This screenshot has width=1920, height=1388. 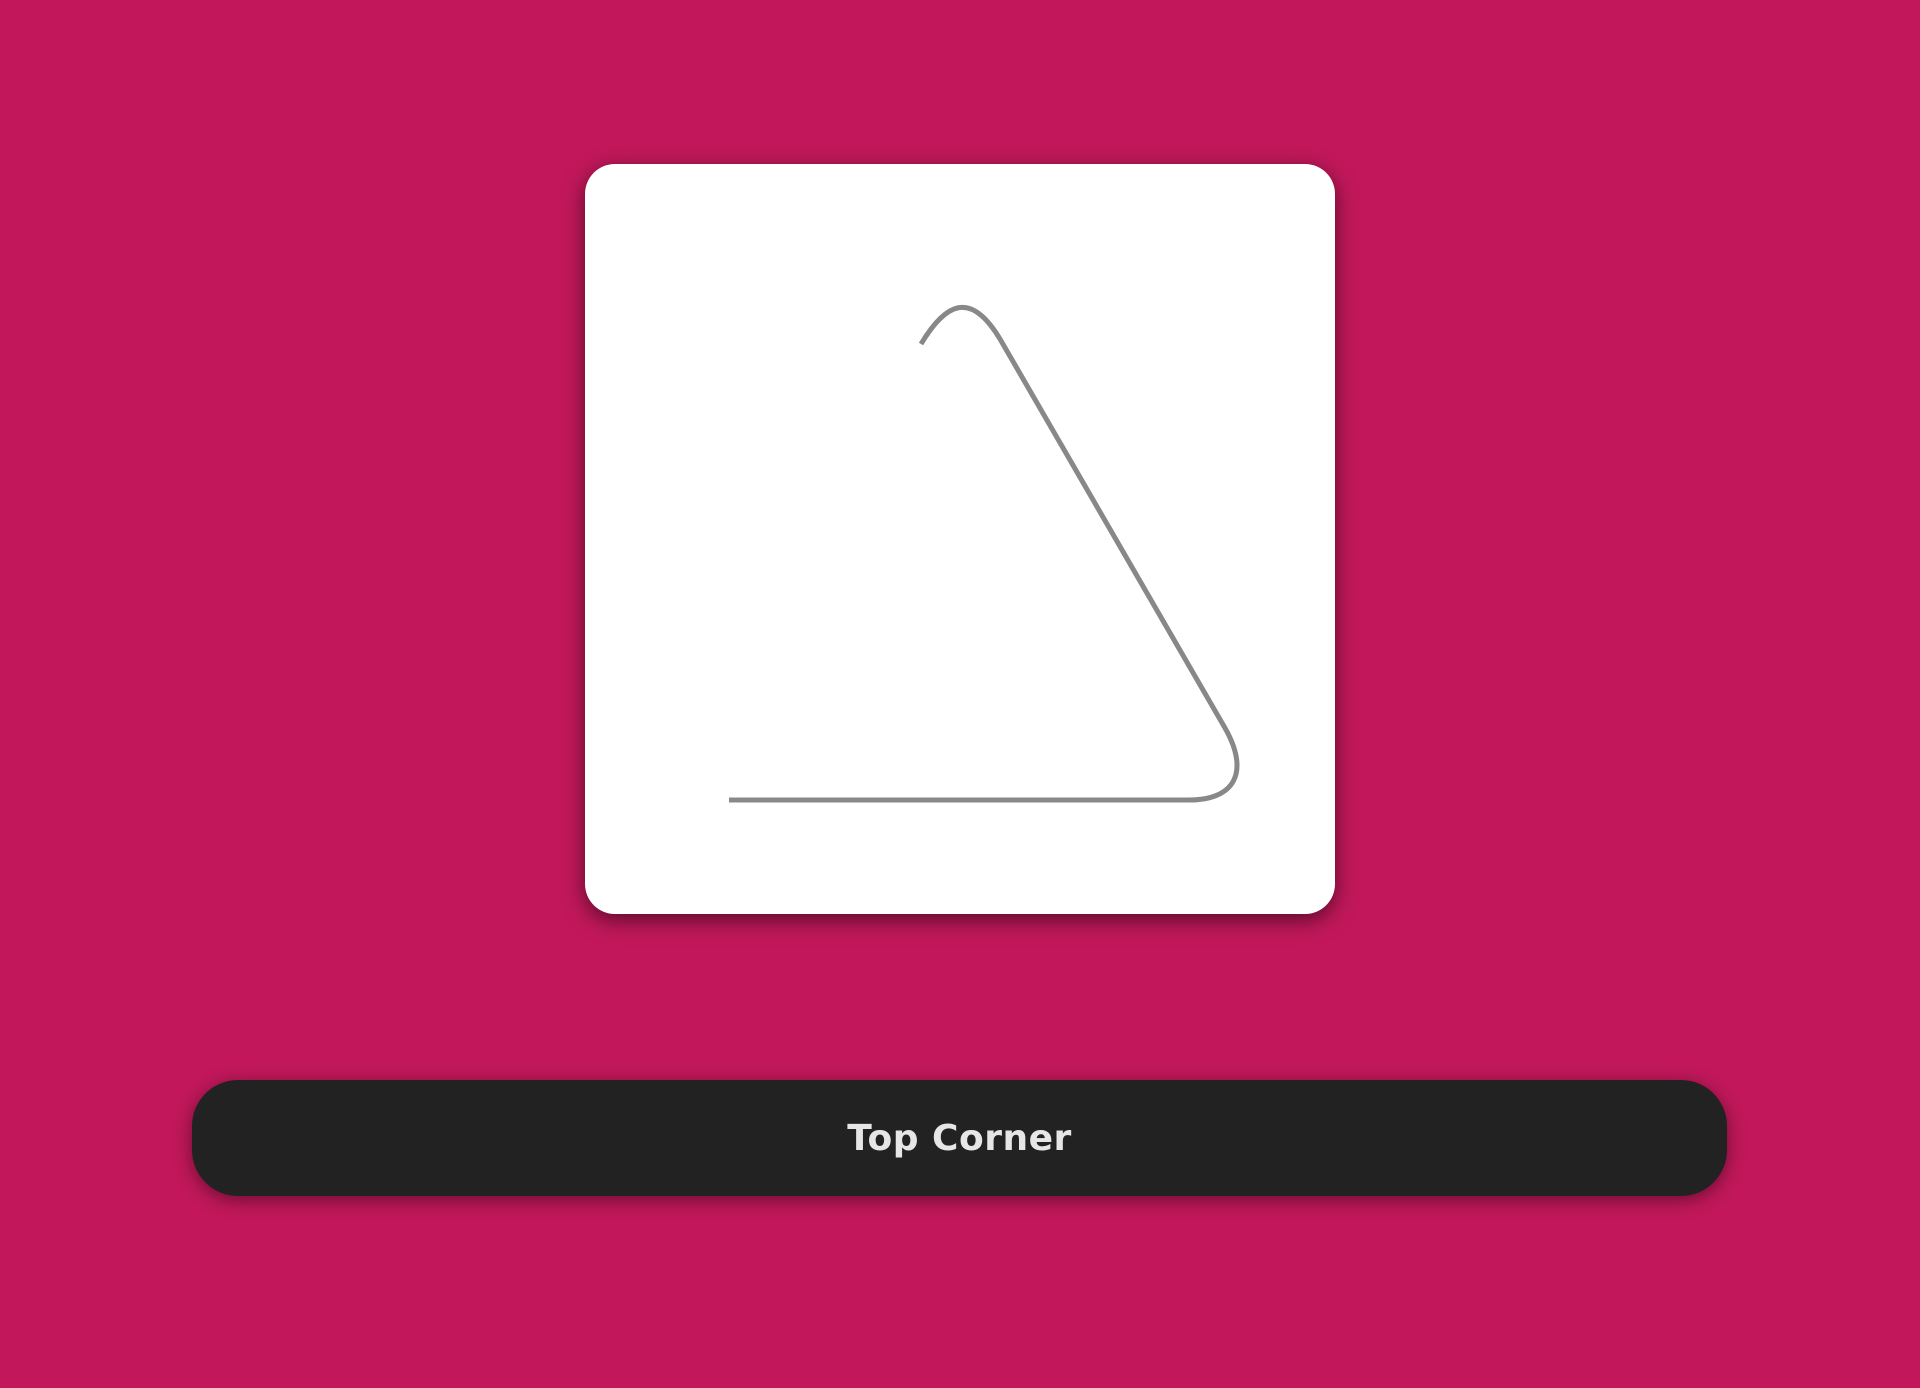 I want to click on top-corner-button-label: Top Corner, so click(x=959, y=1138).